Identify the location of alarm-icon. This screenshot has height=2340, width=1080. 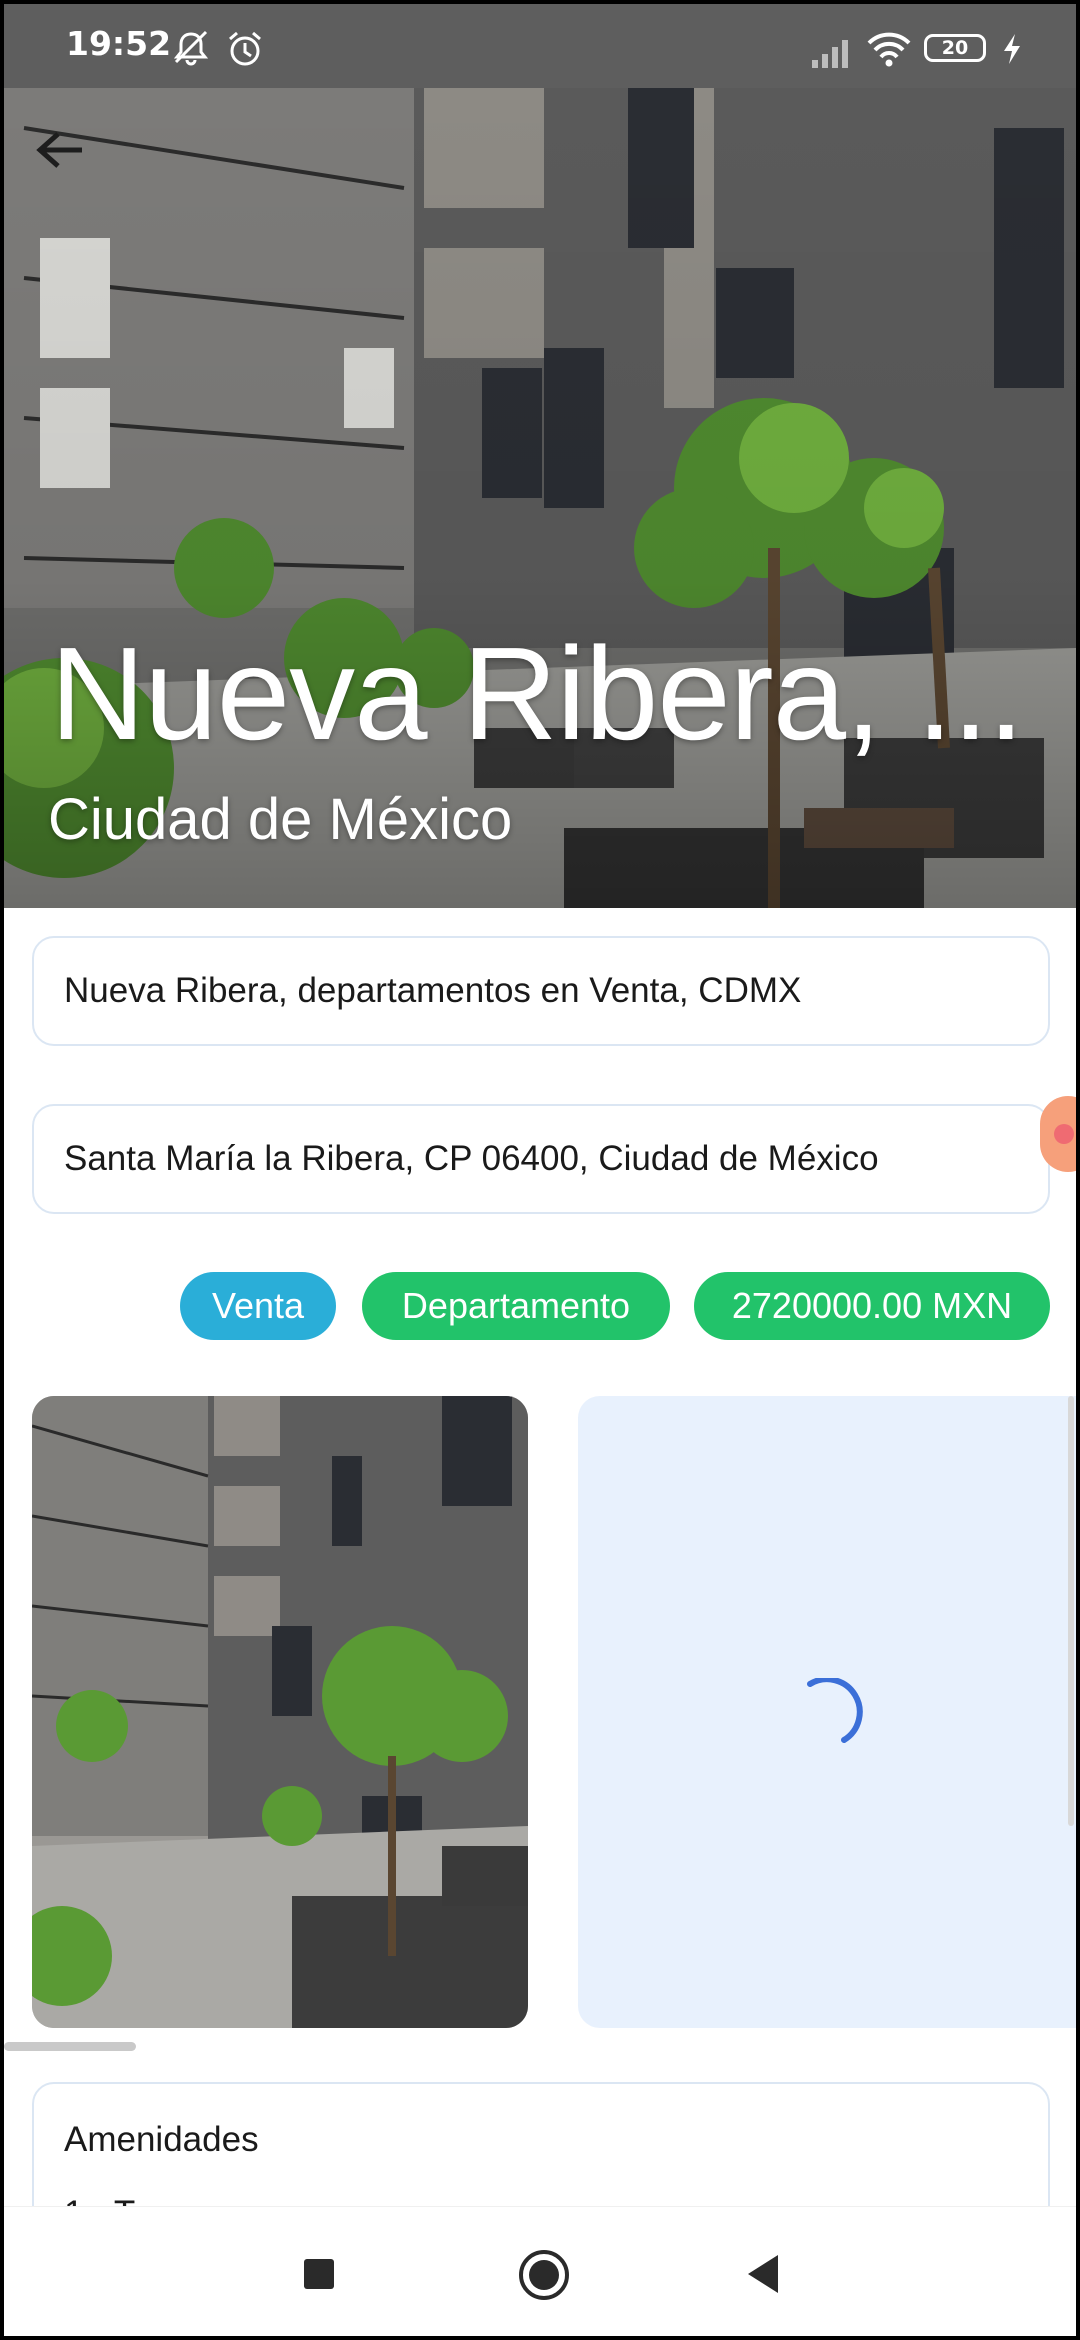
(245, 48).